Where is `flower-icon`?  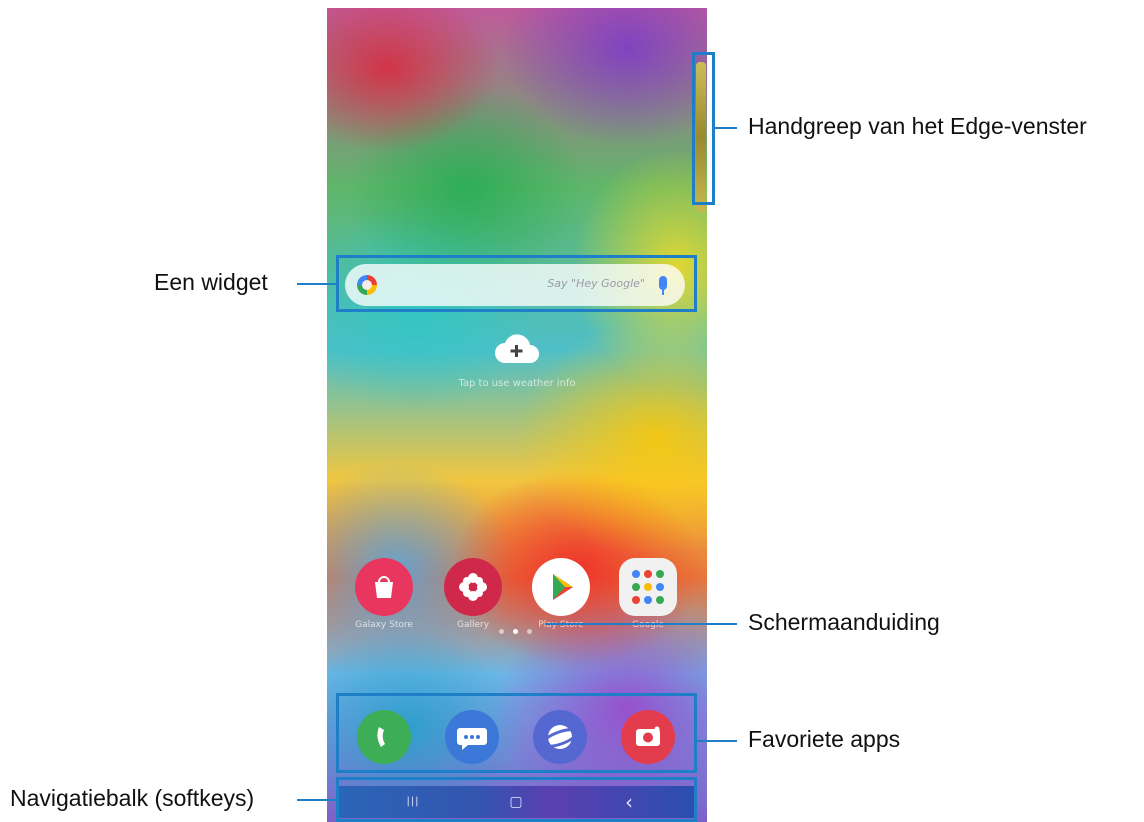
flower-icon is located at coordinates (473, 587).